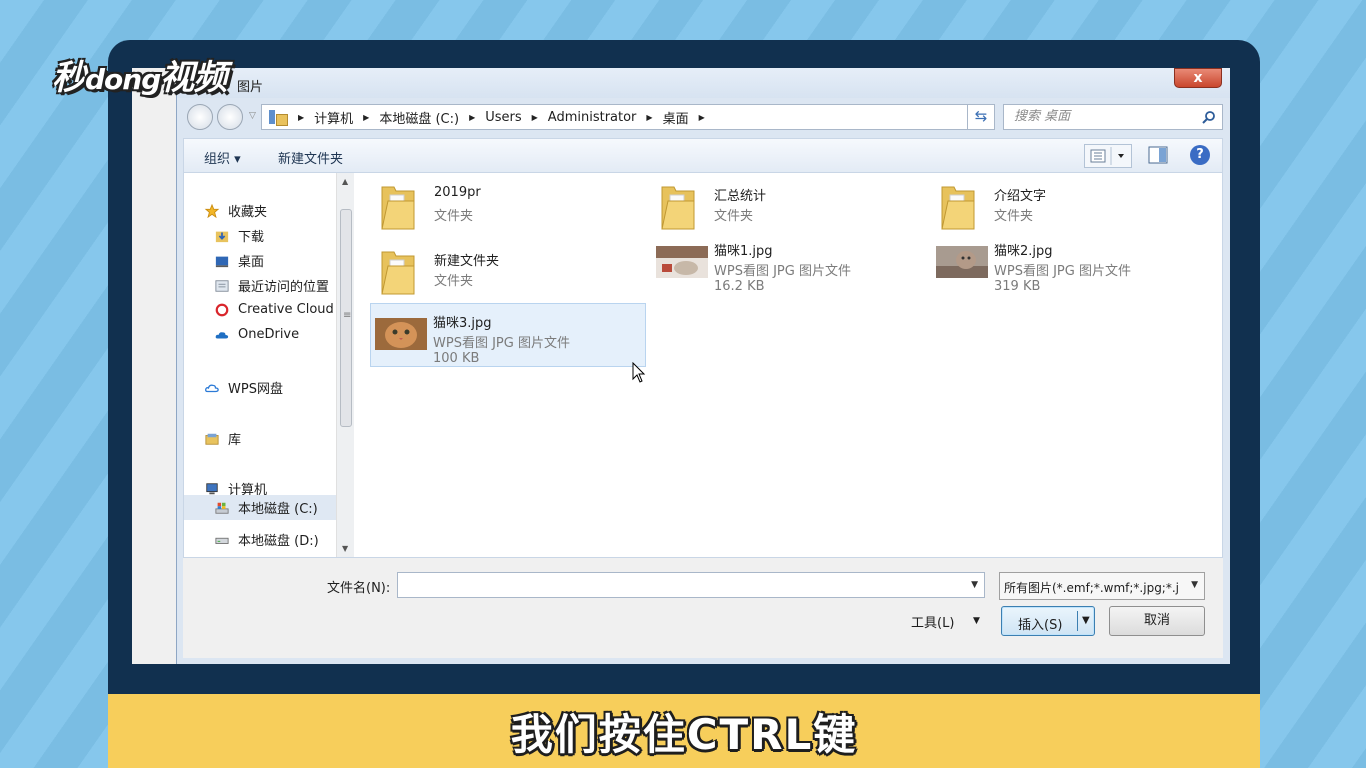  Describe the element at coordinates (222, 438) in the screenshot. I see `nav-library: 库` at that location.